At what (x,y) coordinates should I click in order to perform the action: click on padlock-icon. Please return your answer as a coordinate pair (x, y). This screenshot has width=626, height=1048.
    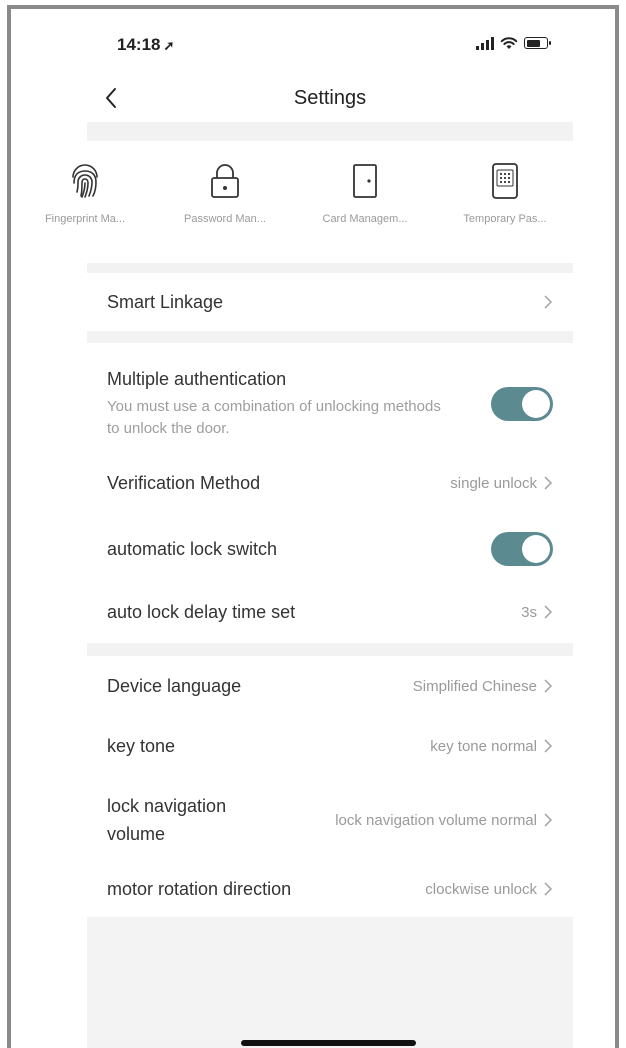
    Looking at the image, I should click on (225, 181).